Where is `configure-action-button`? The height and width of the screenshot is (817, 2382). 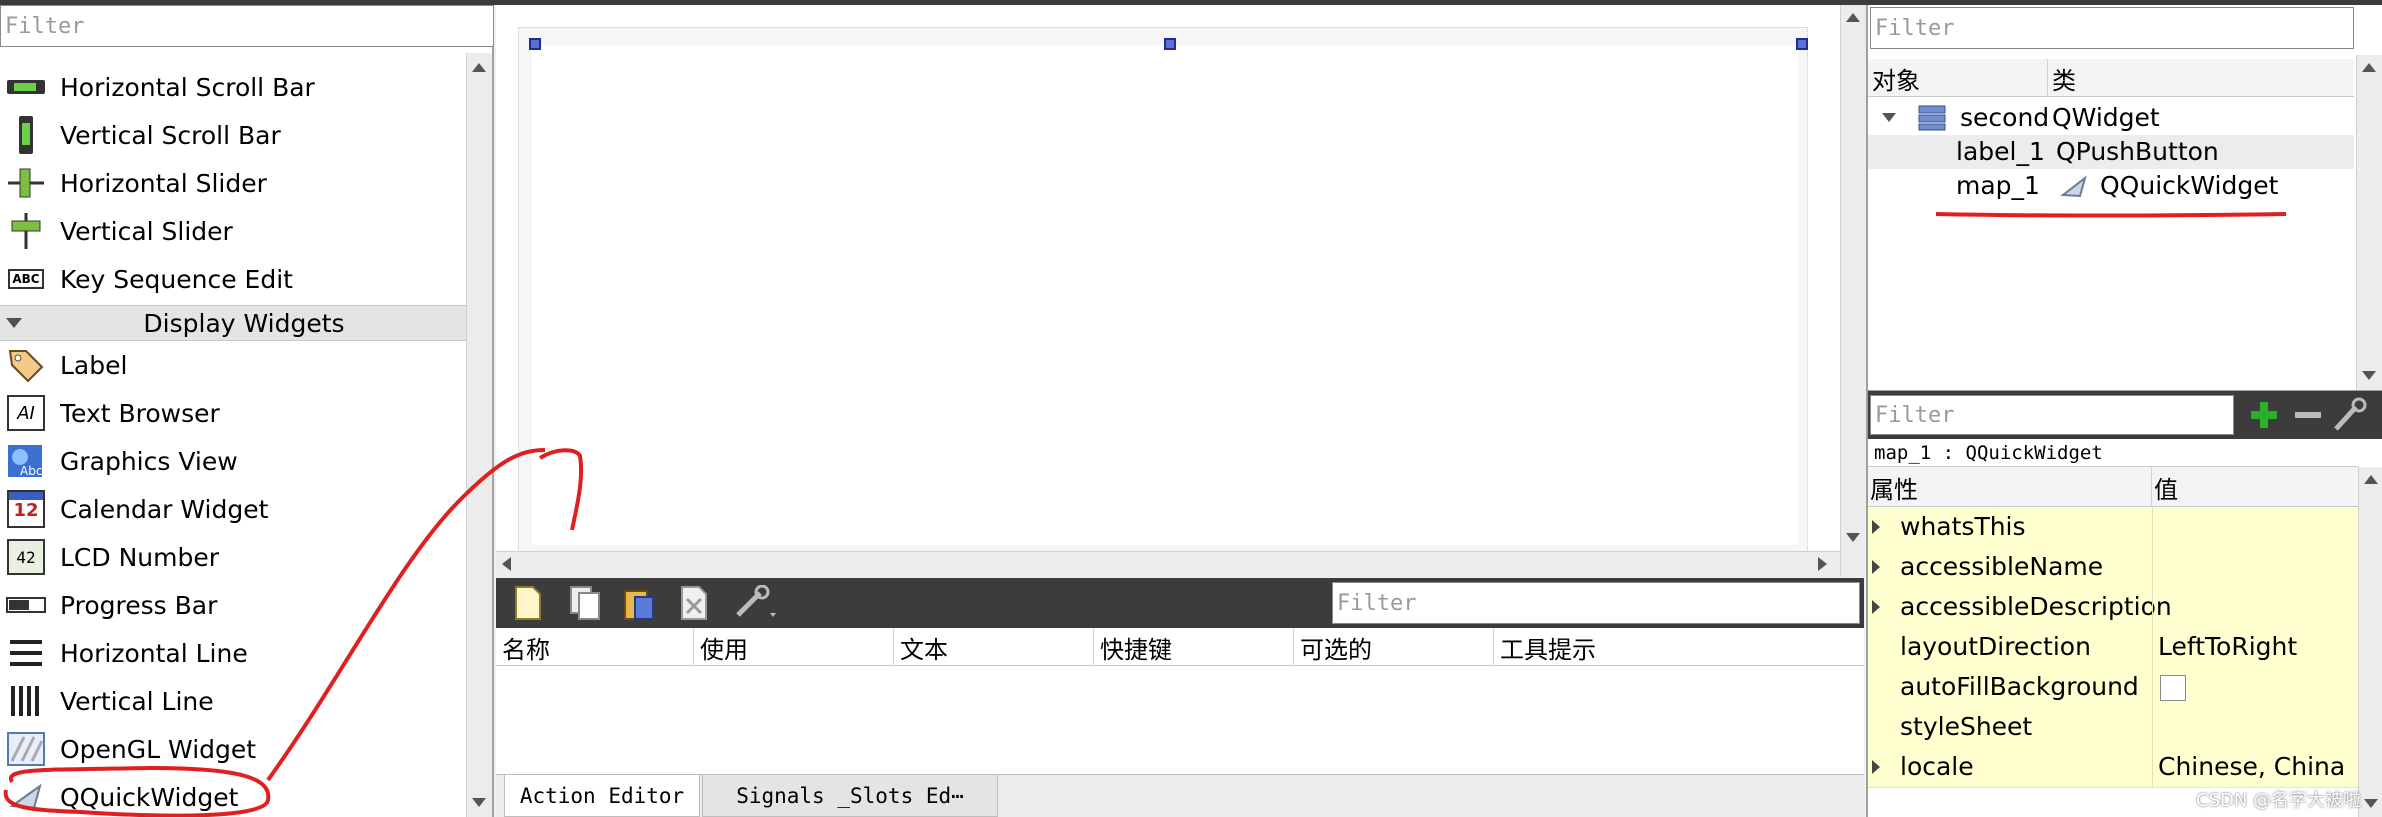 configure-action-button is located at coordinates (756, 603).